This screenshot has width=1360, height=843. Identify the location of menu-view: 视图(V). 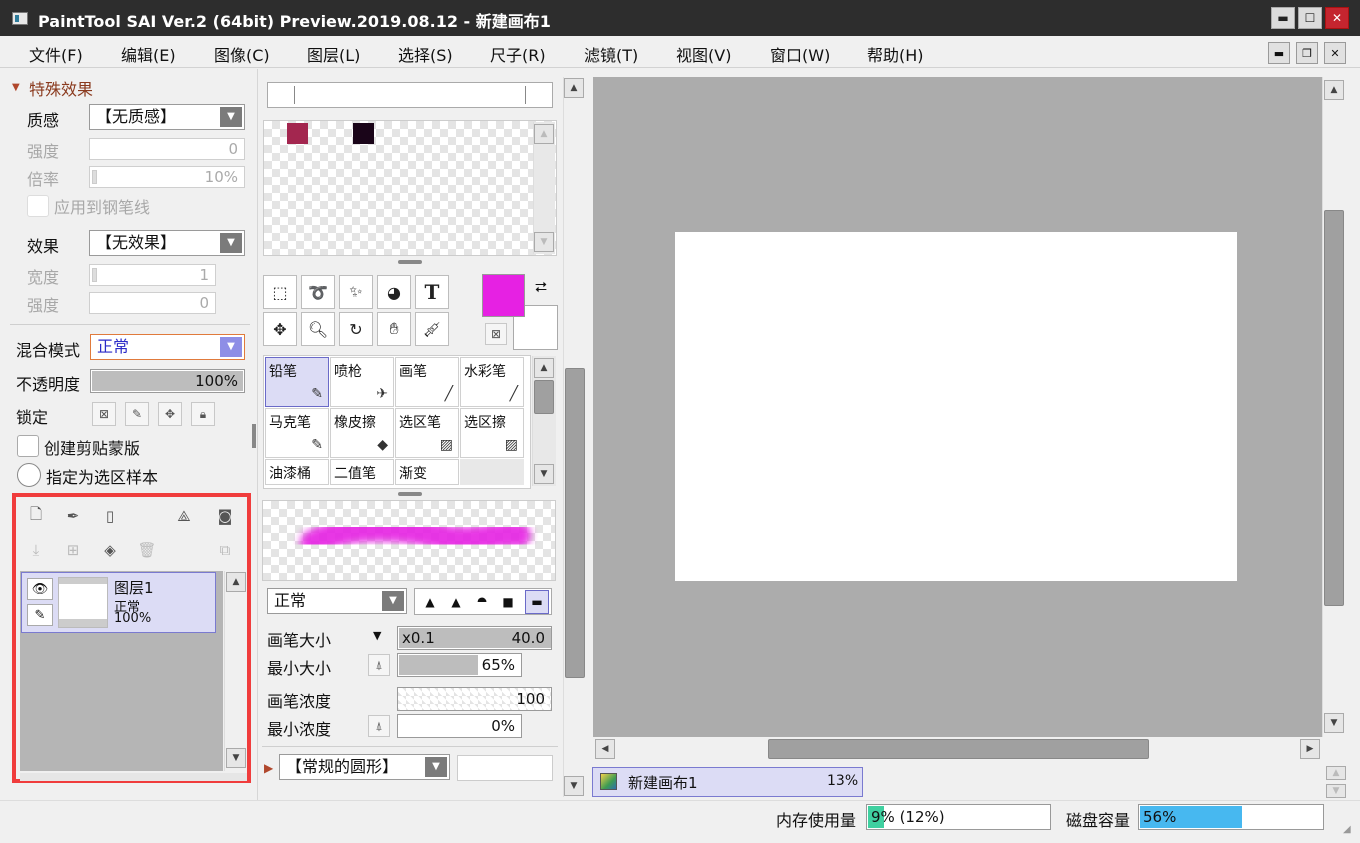
(703, 54).